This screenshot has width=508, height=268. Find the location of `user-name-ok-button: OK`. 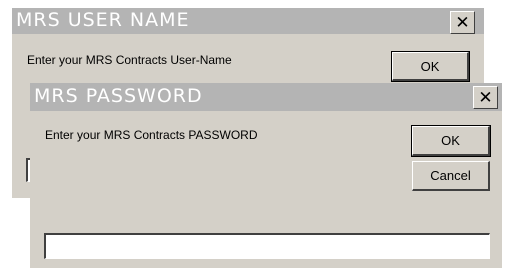

user-name-ok-button: OK is located at coordinates (430, 66).